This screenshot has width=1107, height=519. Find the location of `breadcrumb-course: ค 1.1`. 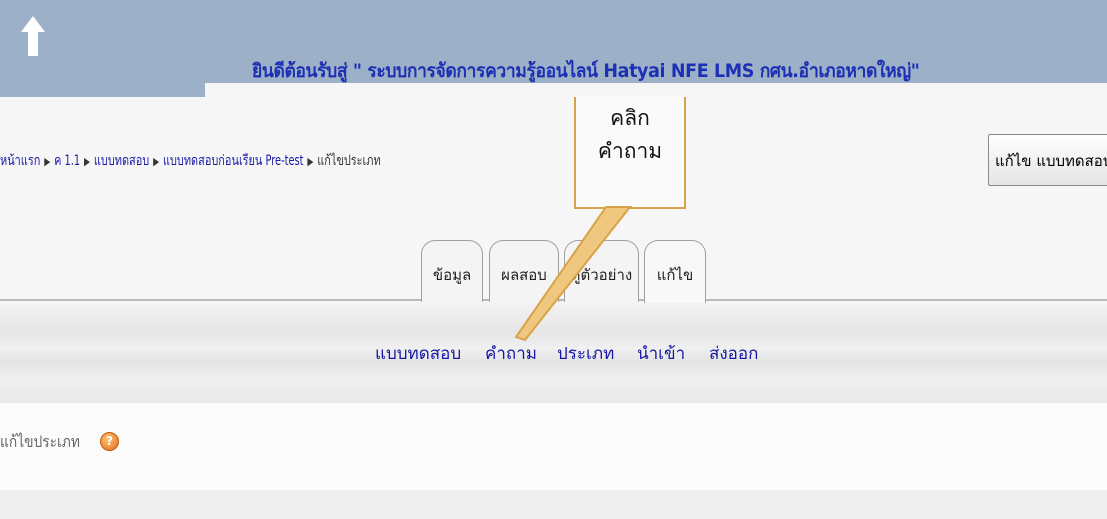

breadcrumb-course: ค 1.1 is located at coordinates (67, 161).